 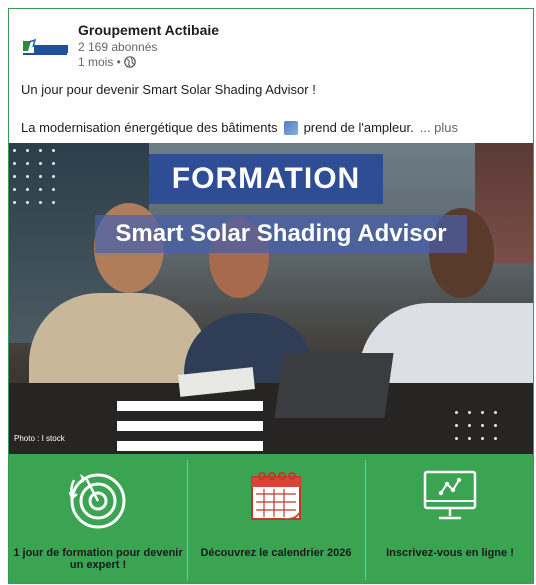 What do you see at coordinates (45, 47) in the screenshot?
I see `company-logo` at bounding box center [45, 47].